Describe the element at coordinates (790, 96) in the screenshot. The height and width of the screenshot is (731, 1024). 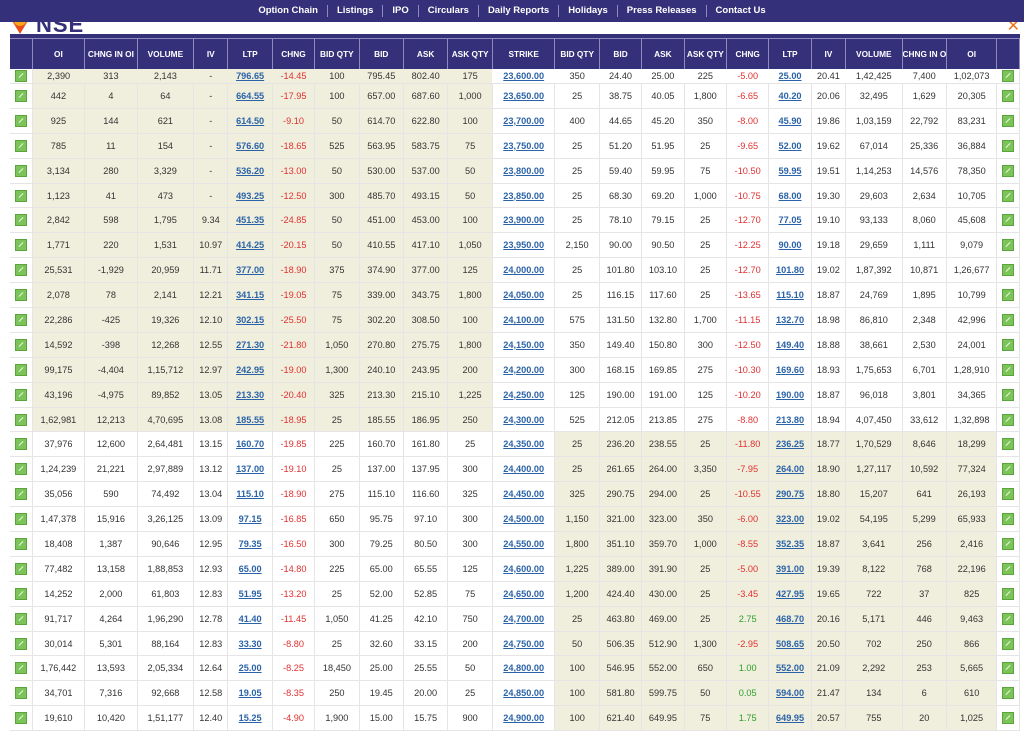
I see `put-ltp-cell: 40.20` at that location.